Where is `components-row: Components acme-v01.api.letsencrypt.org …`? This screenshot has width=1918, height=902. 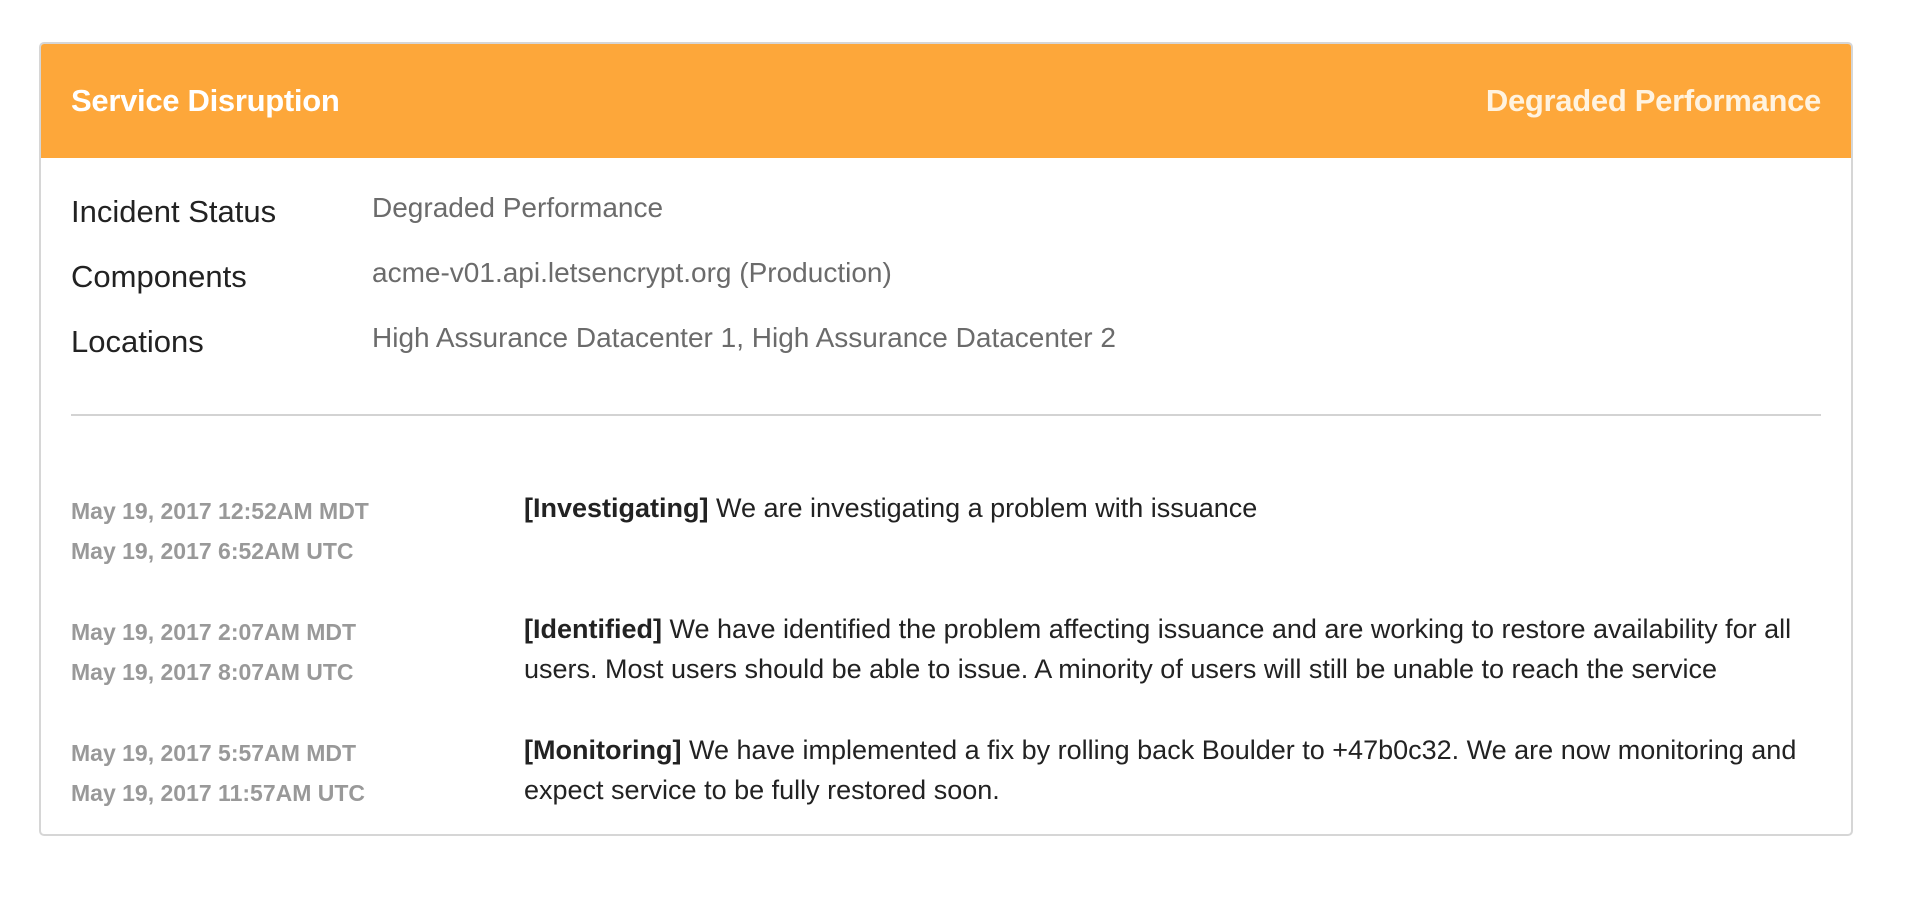 components-row: Components acme-v01.api.letsencrypt.org … is located at coordinates (946, 281).